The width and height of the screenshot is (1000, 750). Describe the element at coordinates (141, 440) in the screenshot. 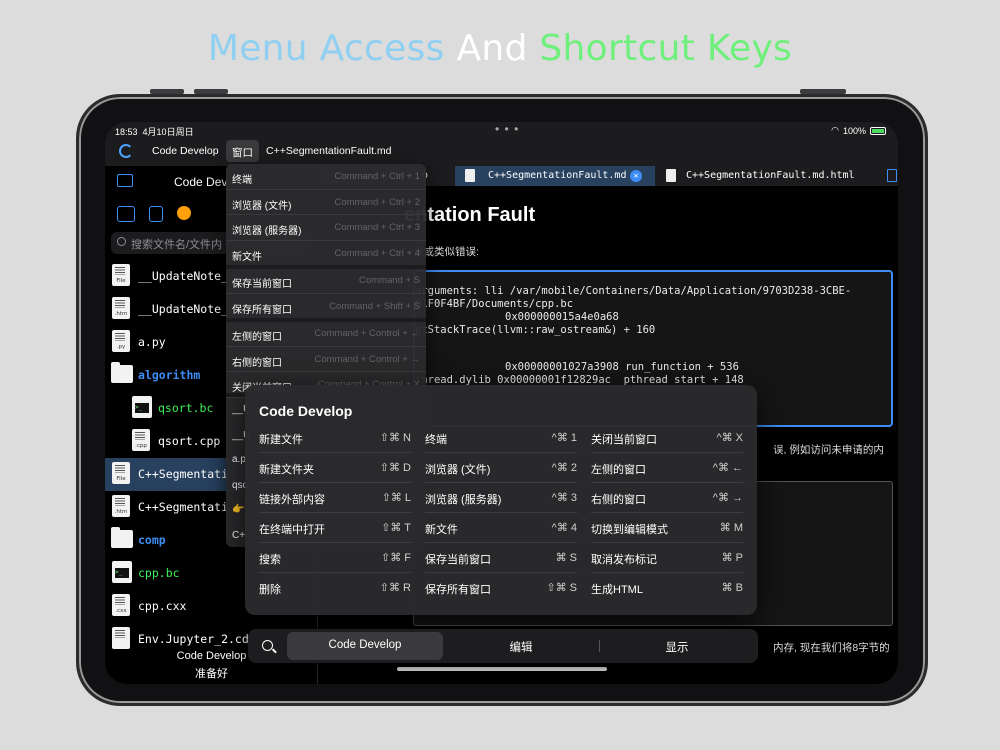

I see `file-icon: .cpp` at that location.